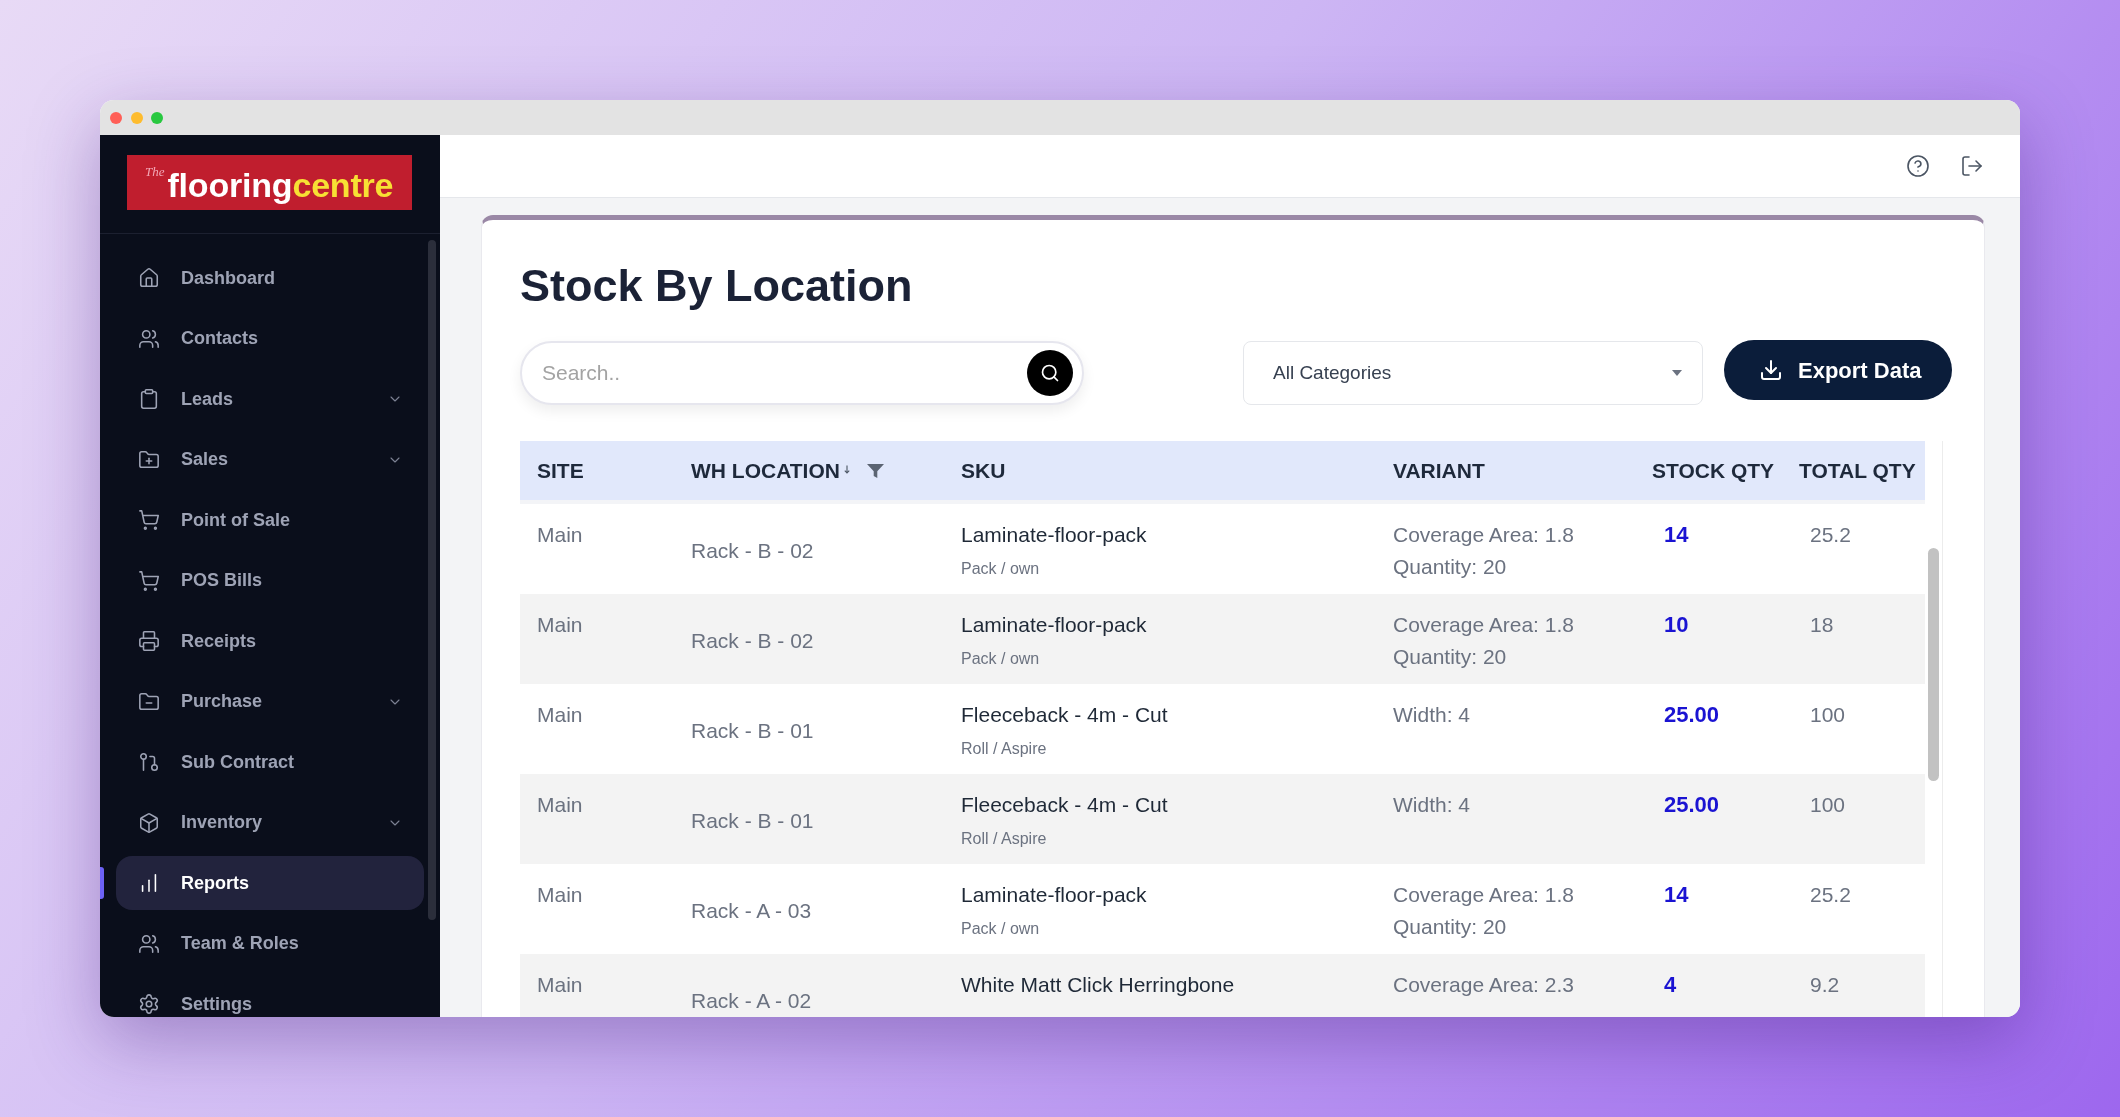 The width and height of the screenshot is (2120, 1117). Describe the element at coordinates (1483, 985) in the screenshot. I see `variant-text: Coverage Area: 2.3` at that location.